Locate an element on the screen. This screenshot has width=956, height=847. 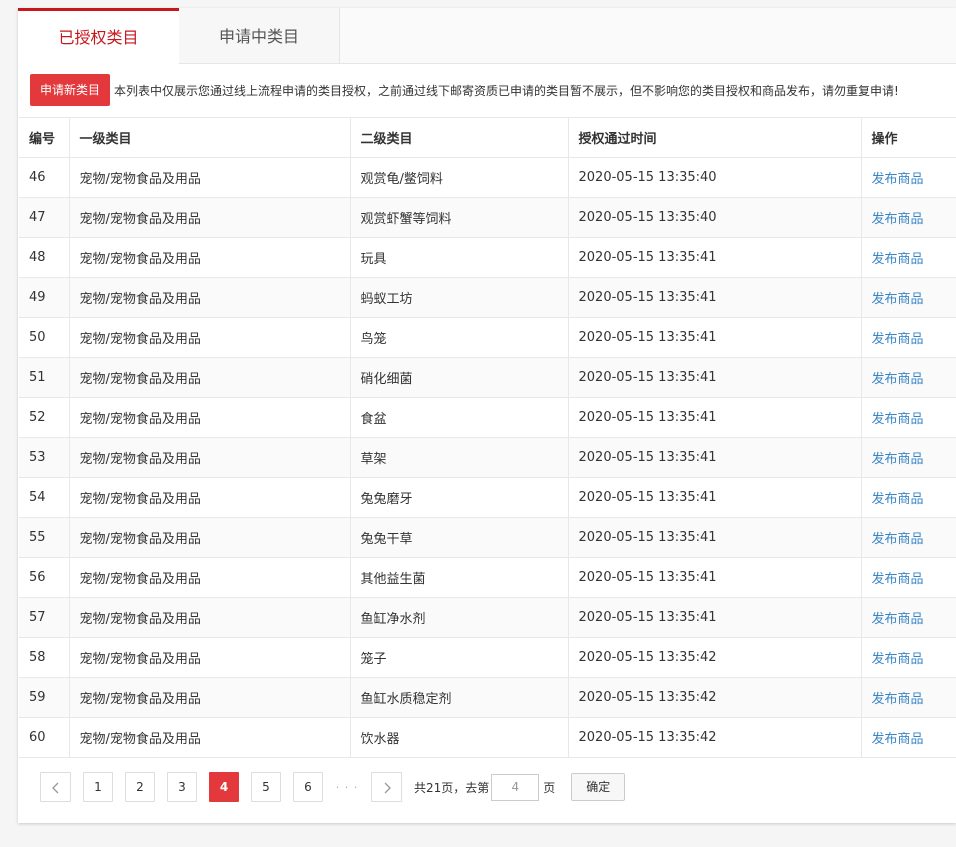
table-row: 57 宠物/宠物食品及用品 鱼缸净水剂 2020-05-15 13:35:41 发布商品 is located at coordinates (487, 617).